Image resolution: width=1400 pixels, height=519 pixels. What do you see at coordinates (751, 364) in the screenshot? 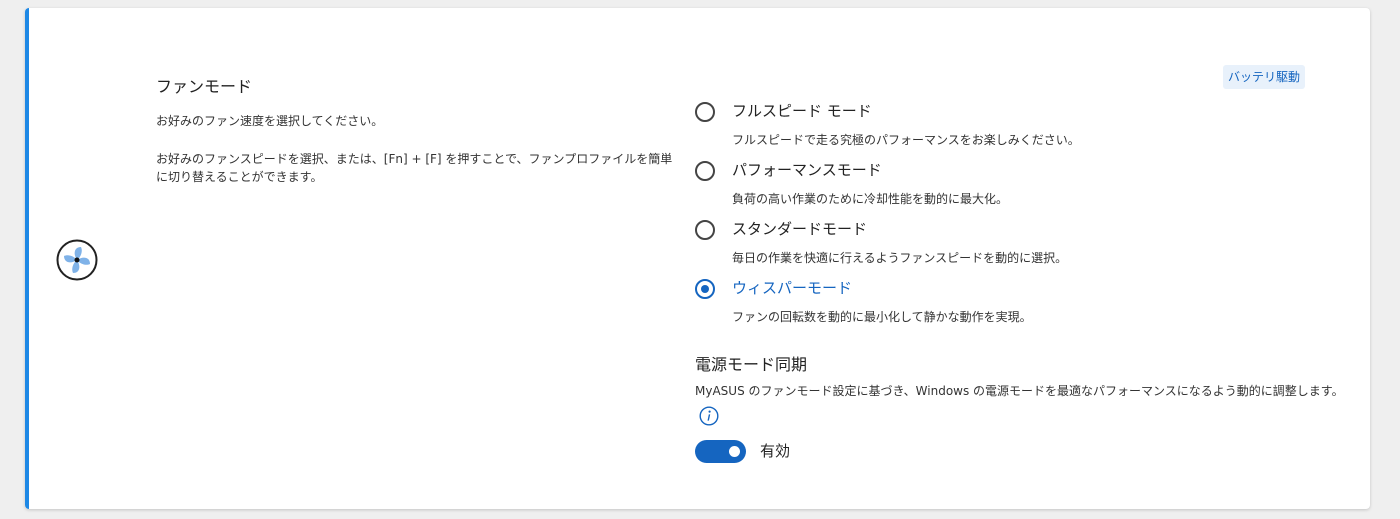
I see `power-sync-title: 電源モード同期` at bounding box center [751, 364].